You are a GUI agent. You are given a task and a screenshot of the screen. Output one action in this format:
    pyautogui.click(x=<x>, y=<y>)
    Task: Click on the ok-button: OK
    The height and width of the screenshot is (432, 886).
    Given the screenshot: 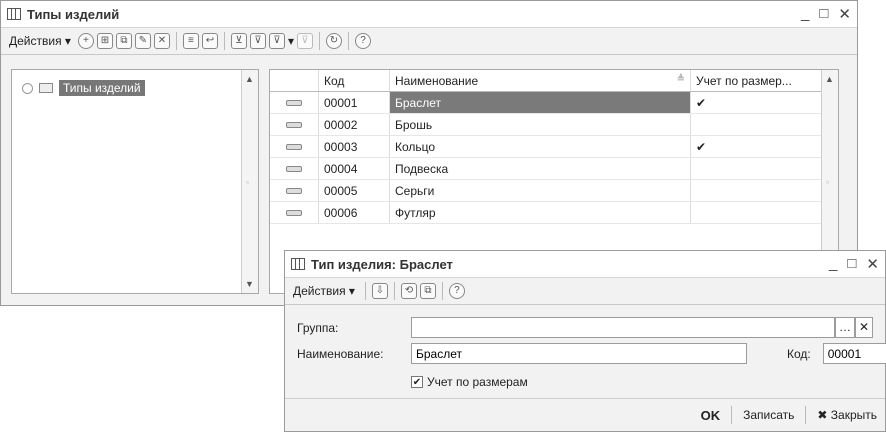 What is the action you would take?
    pyautogui.click(x=711, y=415)
    